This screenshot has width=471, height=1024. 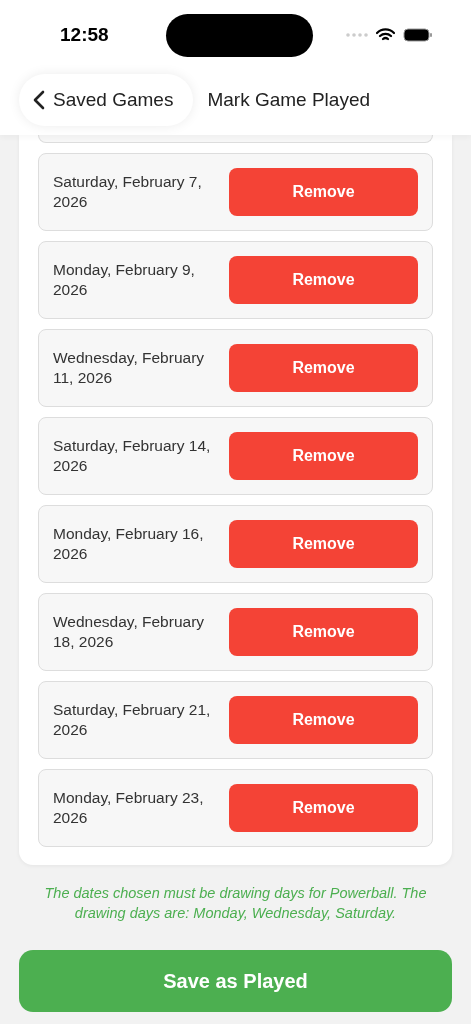 I want to click on date-label: Monday, February 9, 2026, so click(x=124, y=280).